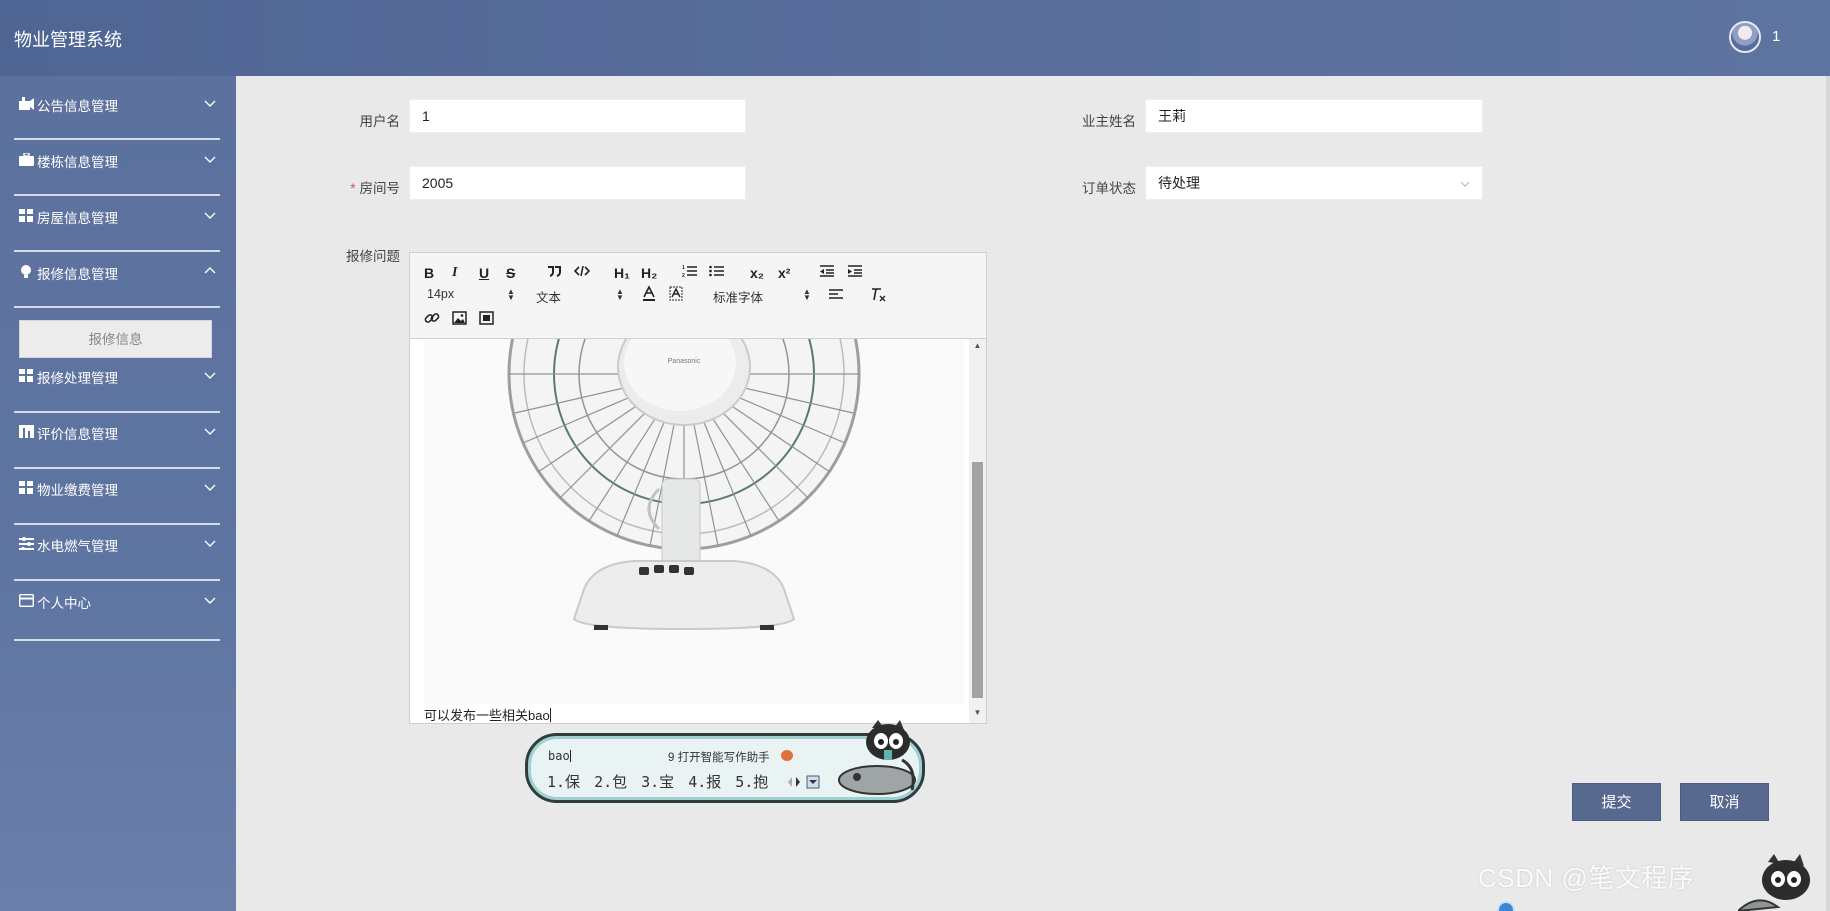  I want to click on editor-content: Panasonic 可以发布一些相关bao, so click(698, 531).